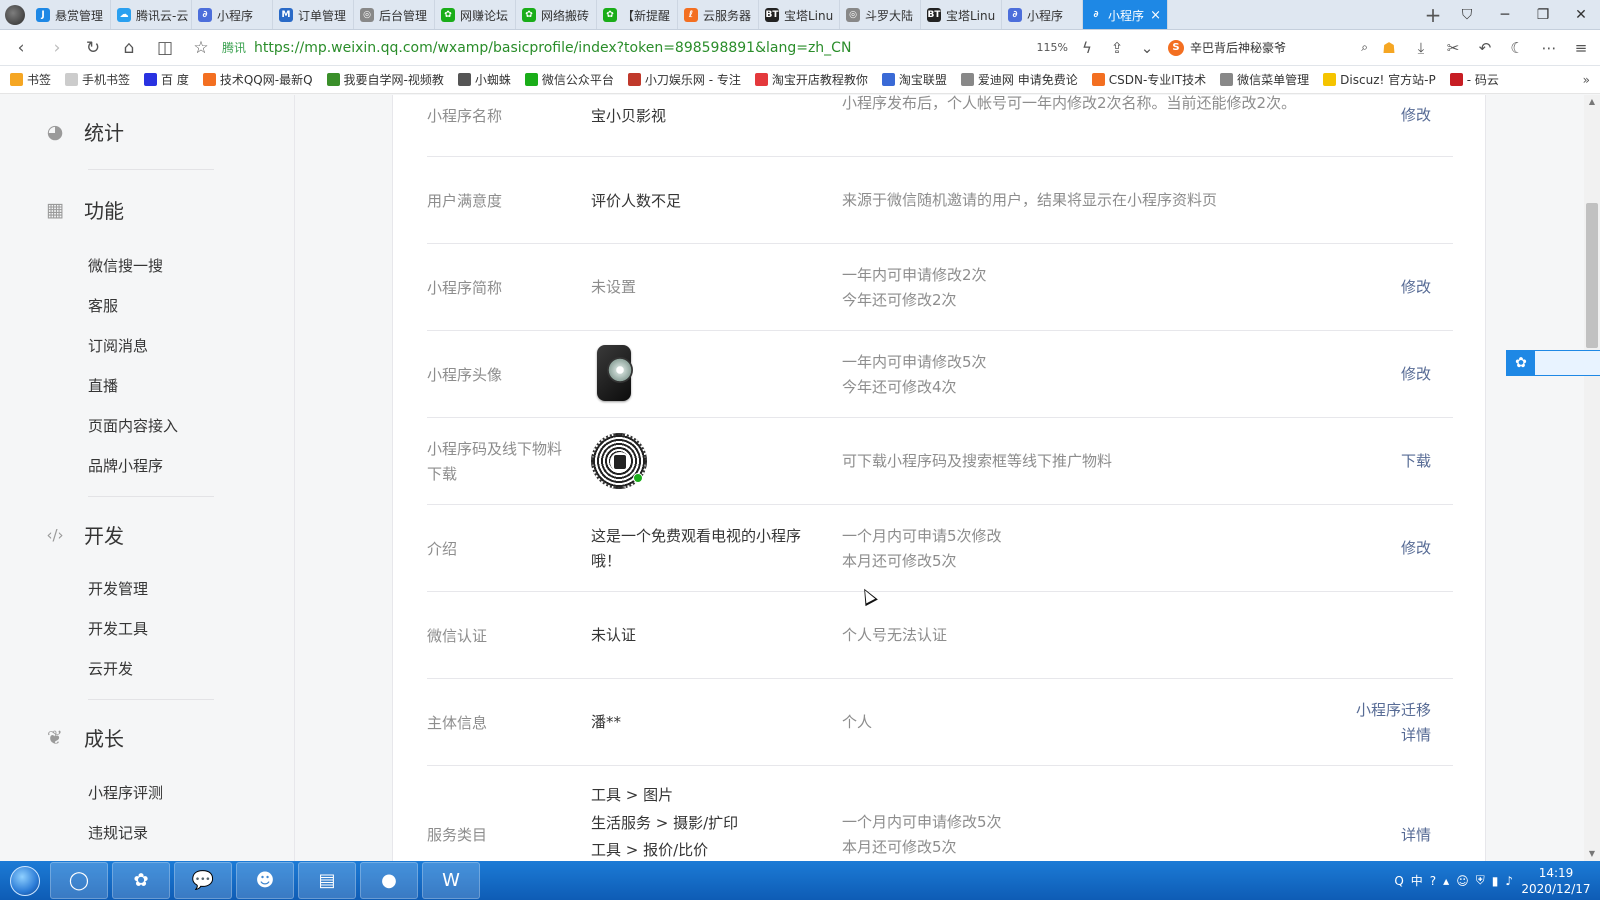 The width and height of the screenshot is (1600, 900). What do you see at coordinates (1389, 48) in the screenshot?
I see `game-icon: ☗` at bounding box center [1389, 48].